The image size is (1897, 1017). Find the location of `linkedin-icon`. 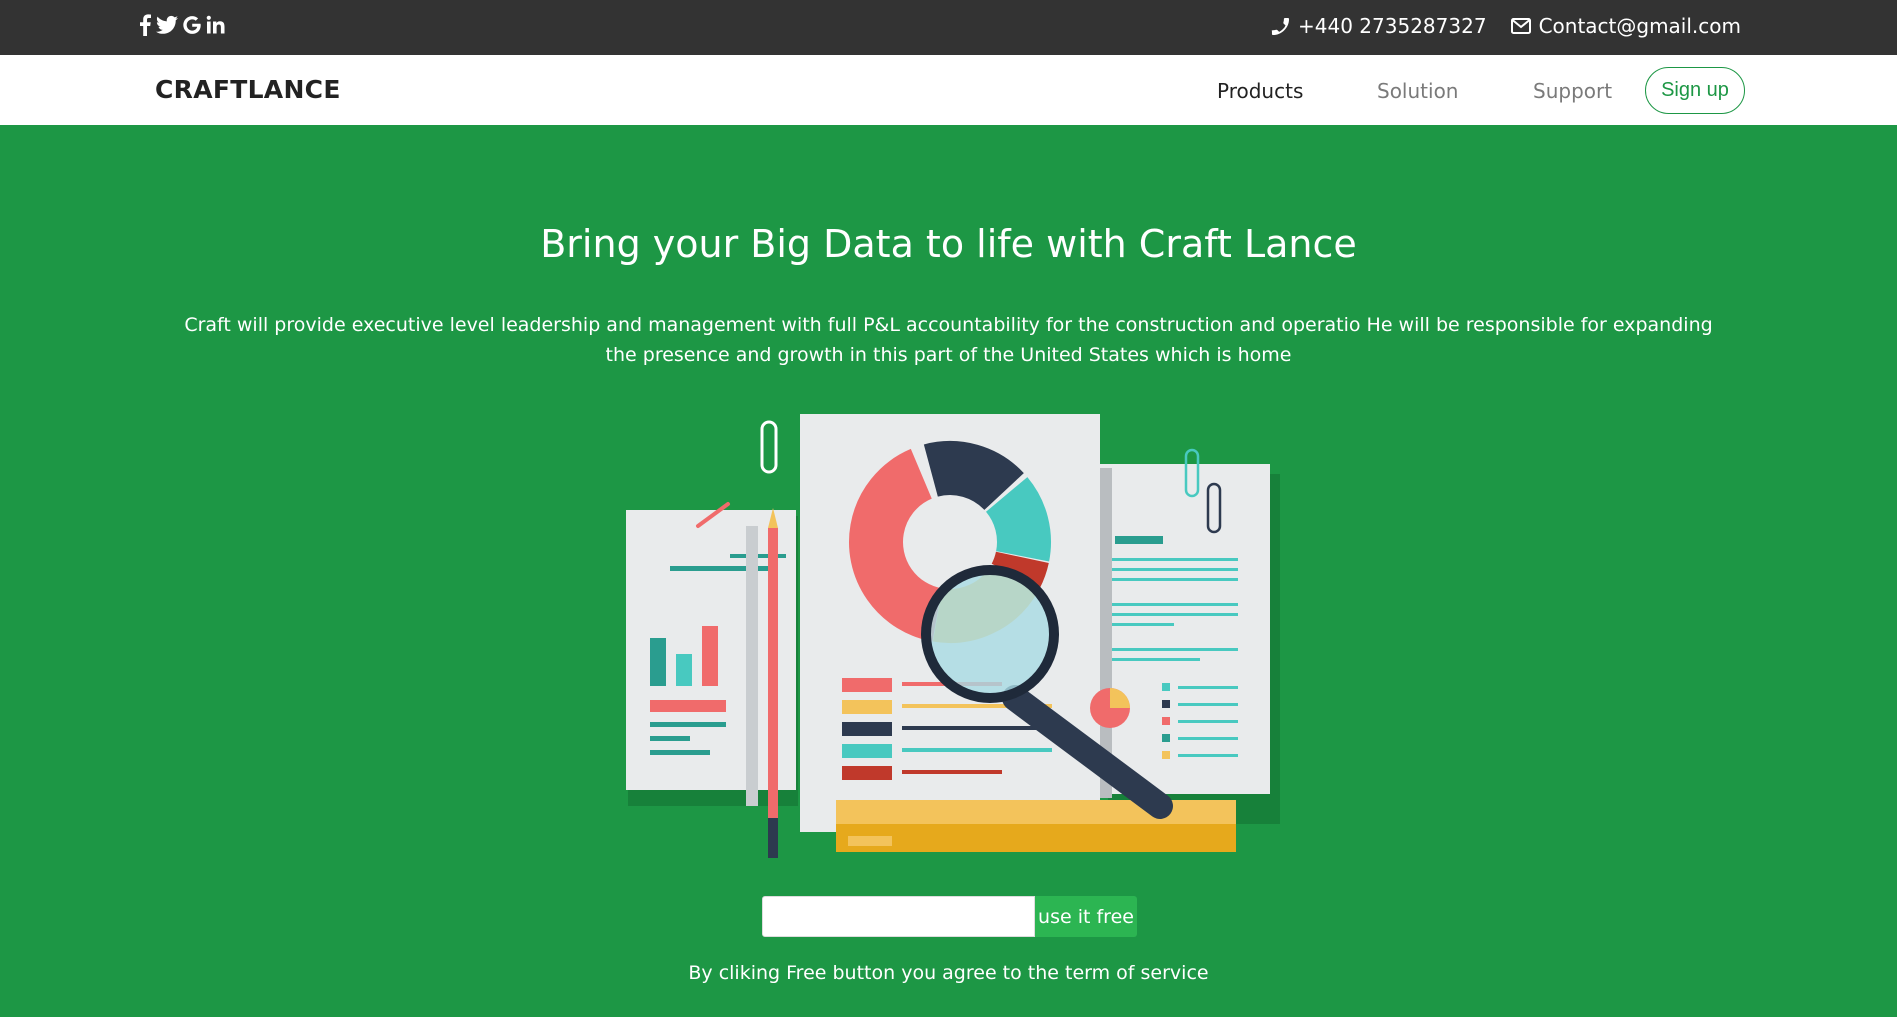

linkedin-icon is located at coordinates (216, 25).